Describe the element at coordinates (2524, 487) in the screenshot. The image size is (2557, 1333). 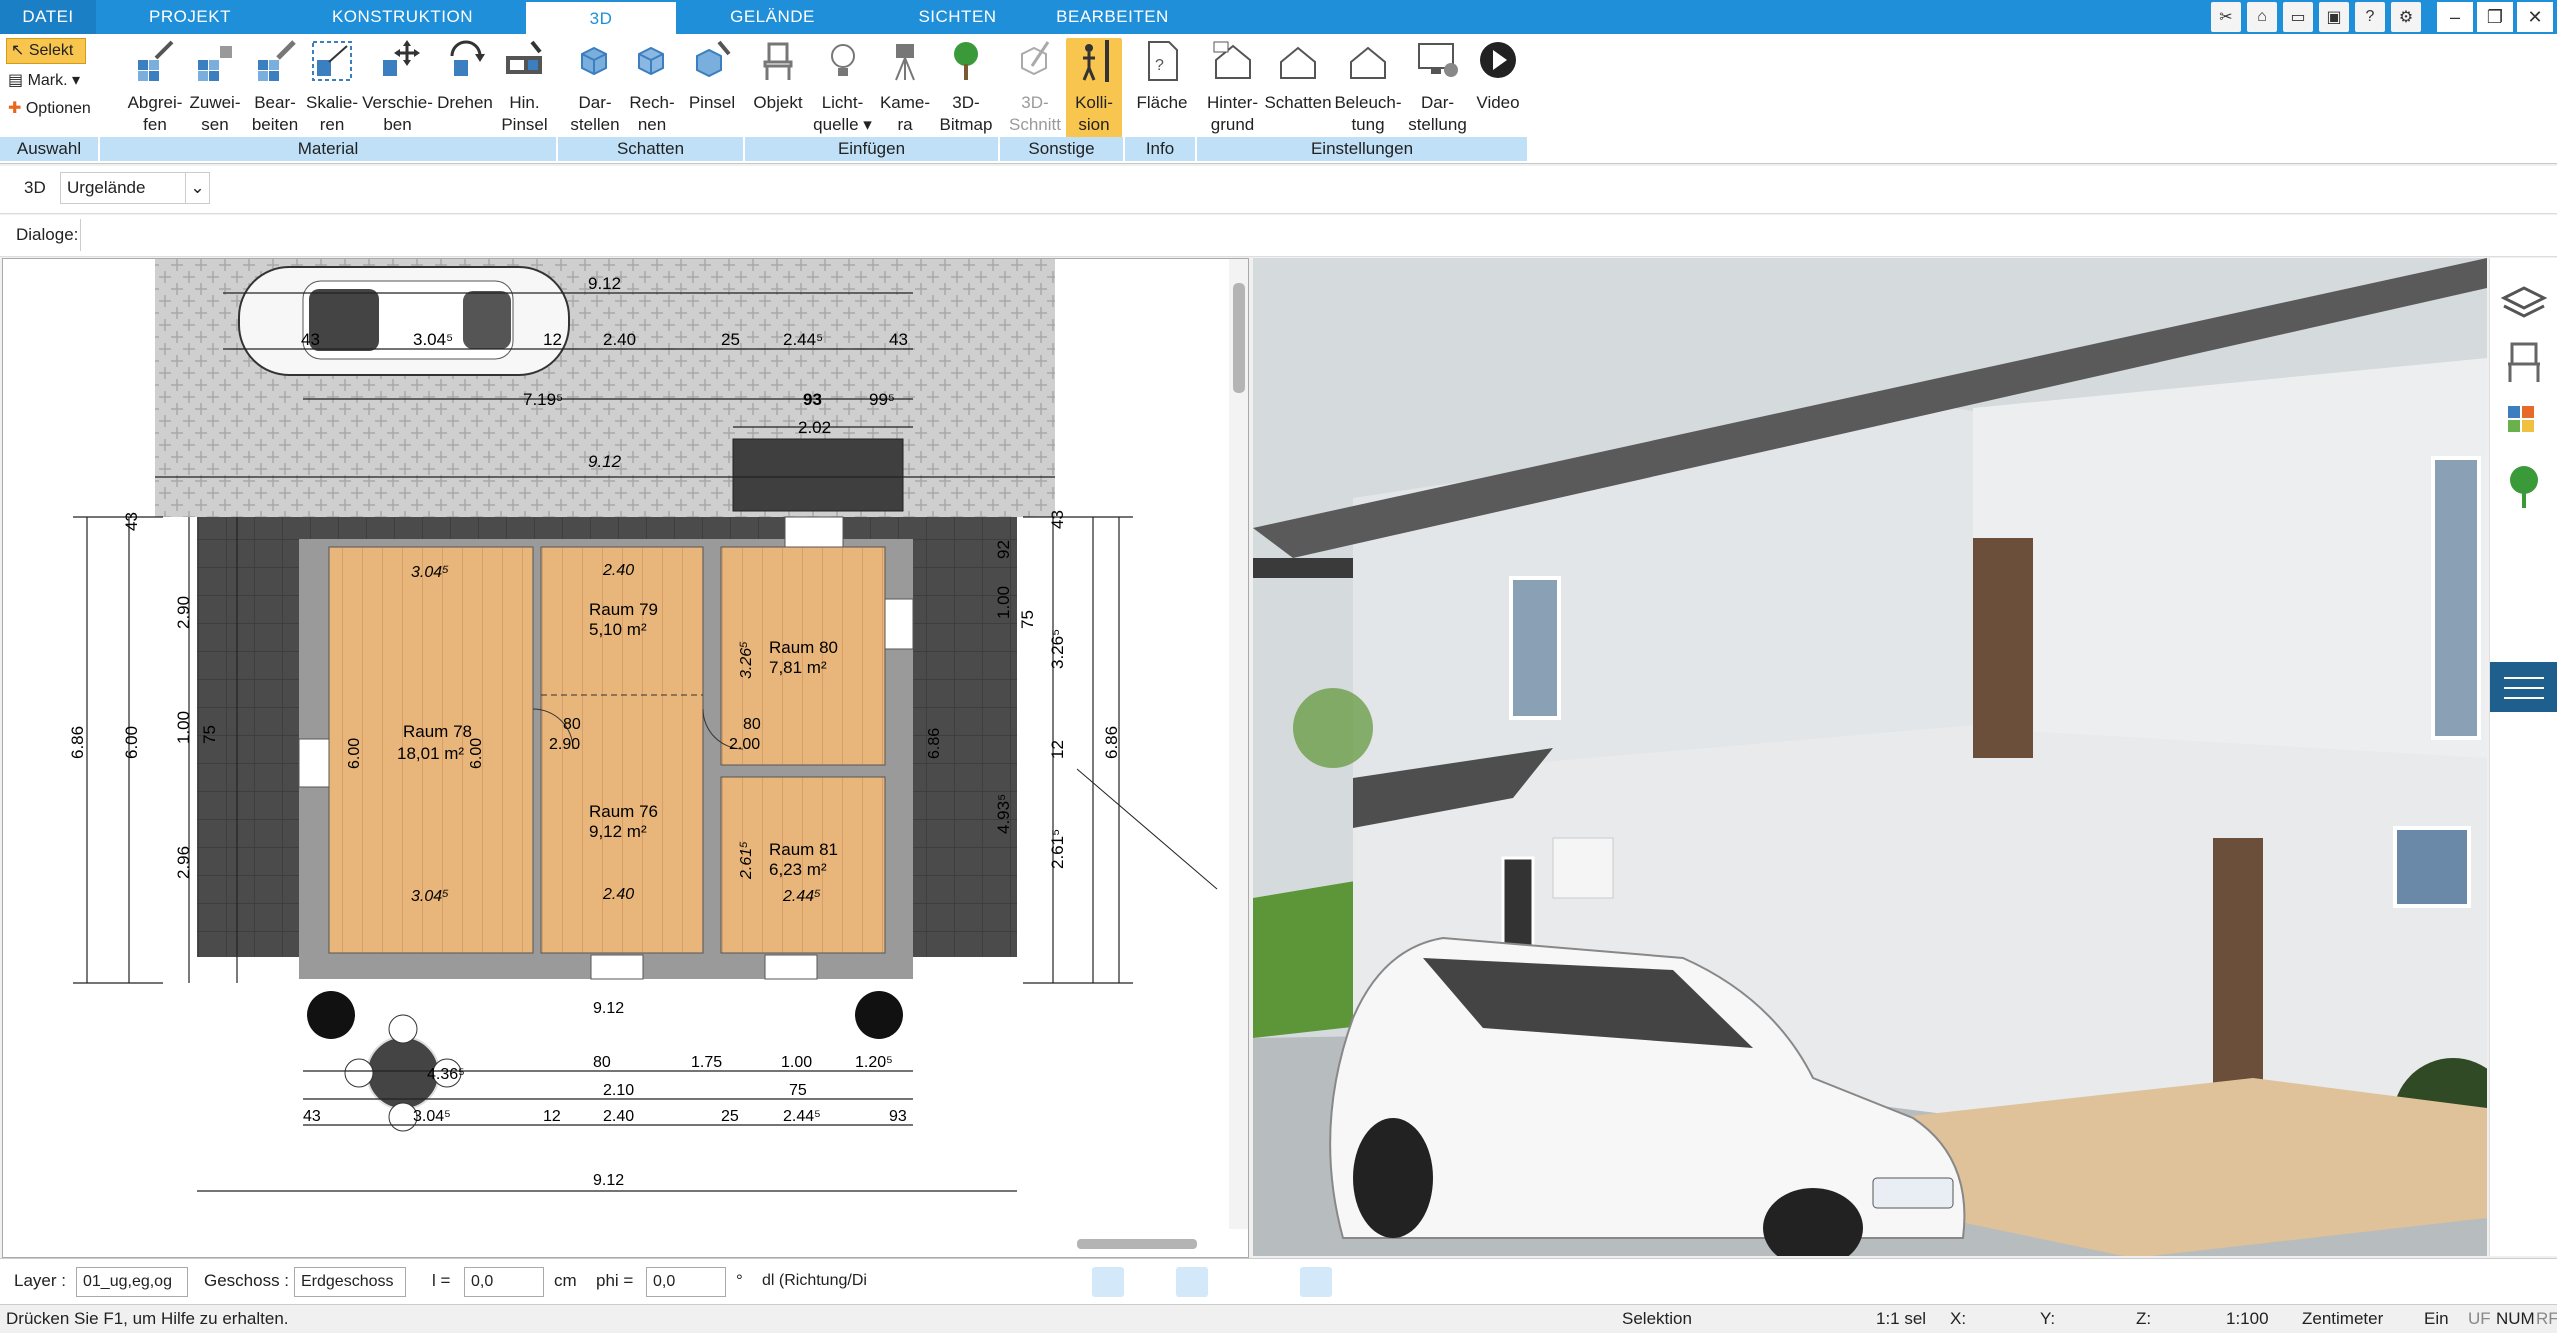
I see `tree-icon` at that location.